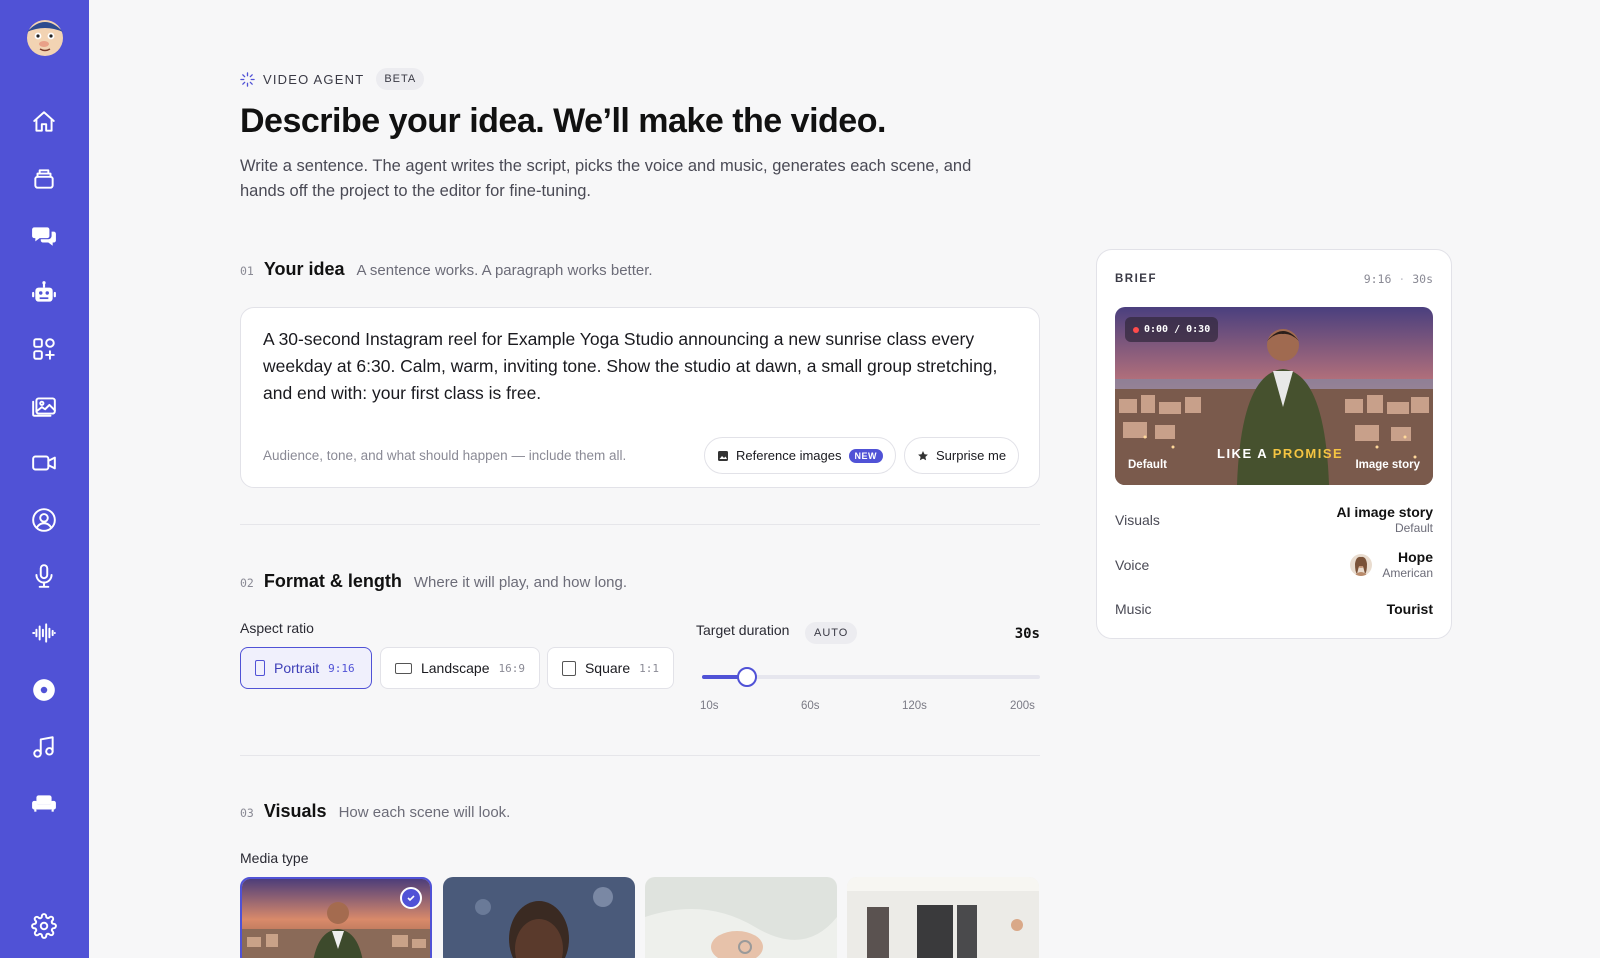 The height and width of the screenshot is (958, 1600). What do you see at coordinates (1133, 609) in the screenshot?
I see `brief-key: Music` at bounding box center [1133, 609].